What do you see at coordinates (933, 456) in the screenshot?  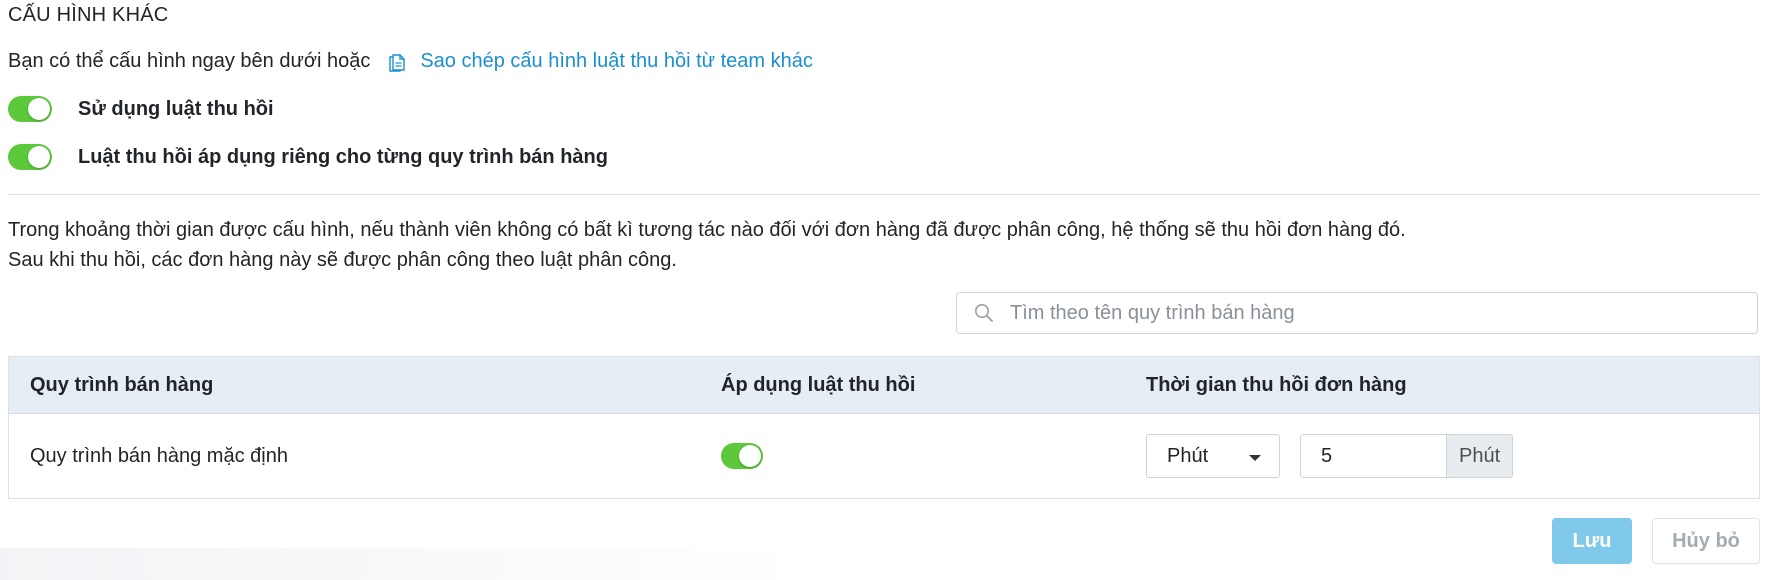 I see `apply-cell` at bounding box center [933, 456].